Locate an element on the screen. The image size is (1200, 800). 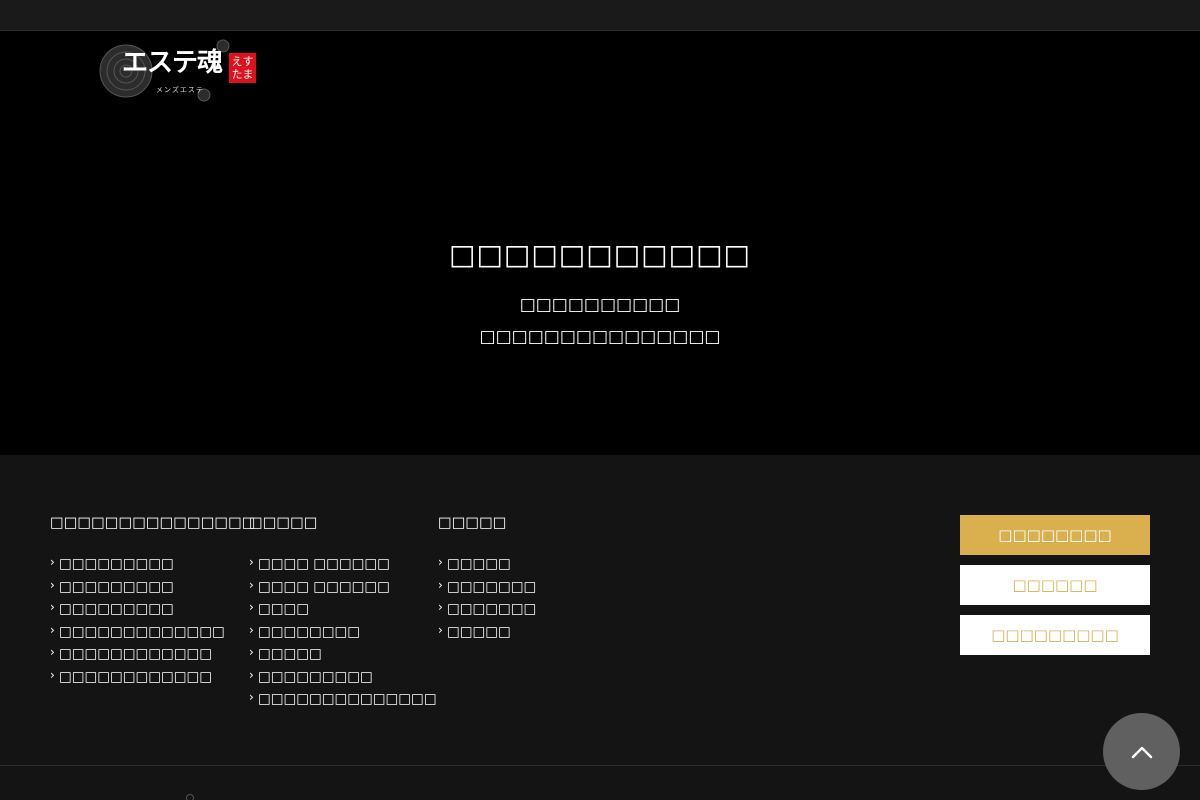
footer-link-label: □□□□□□□□□□□□□ is located at coordinates (142, 631).